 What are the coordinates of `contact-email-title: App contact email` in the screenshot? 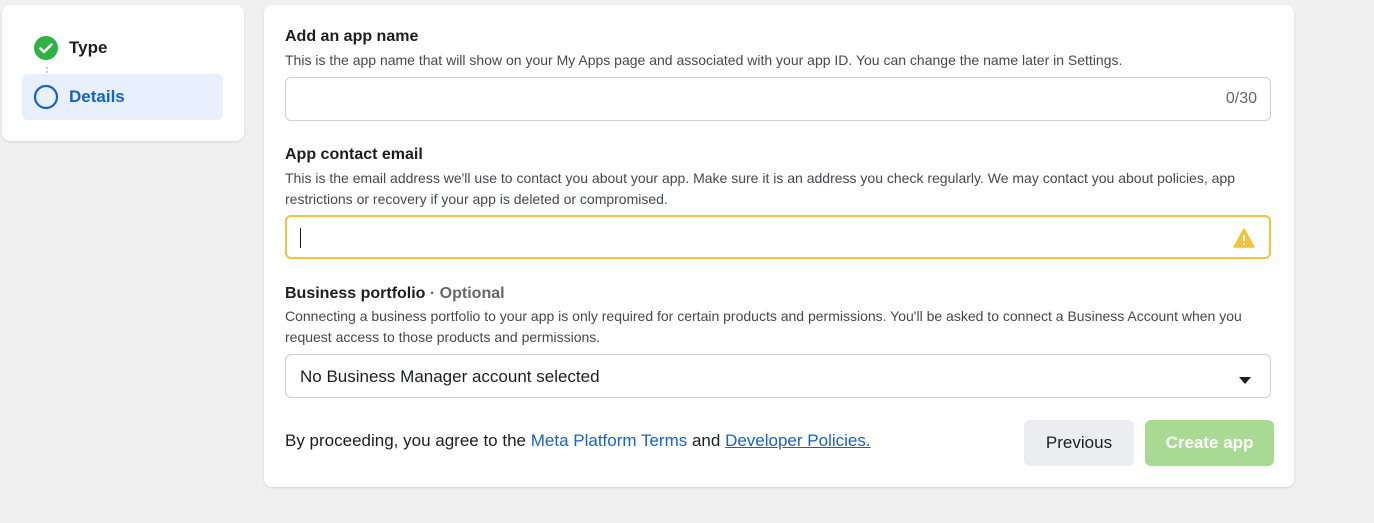 It's located at (354, 154).